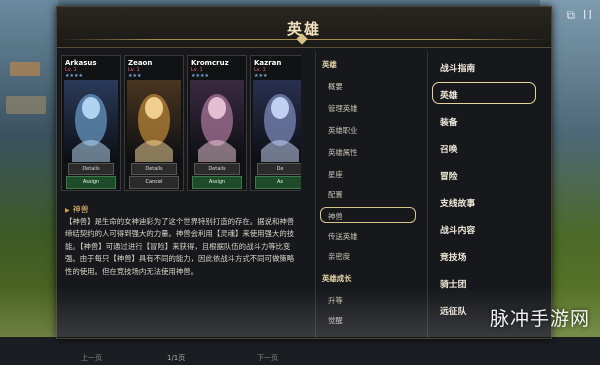  What do you see at coordinates (457, 202) in the screenshot?
I see `topic-item: 支线故事` at bounding box center [457, 202].